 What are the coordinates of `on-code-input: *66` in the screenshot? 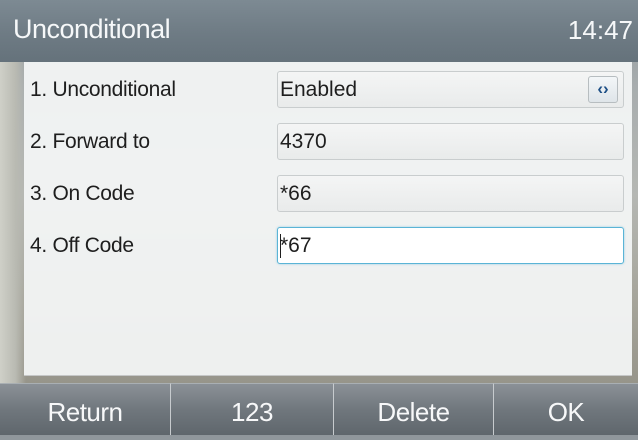 It's located at (450, 193).